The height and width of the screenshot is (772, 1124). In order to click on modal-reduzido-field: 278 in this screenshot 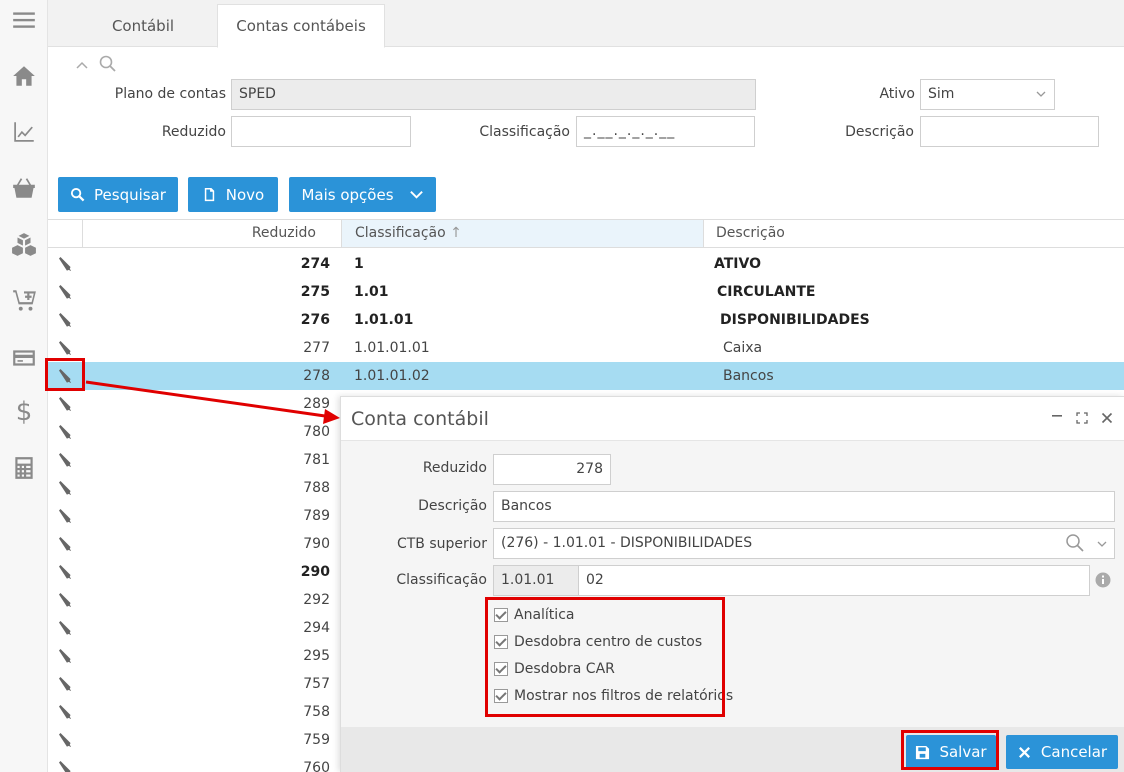, I will do `click(552, 469)`.